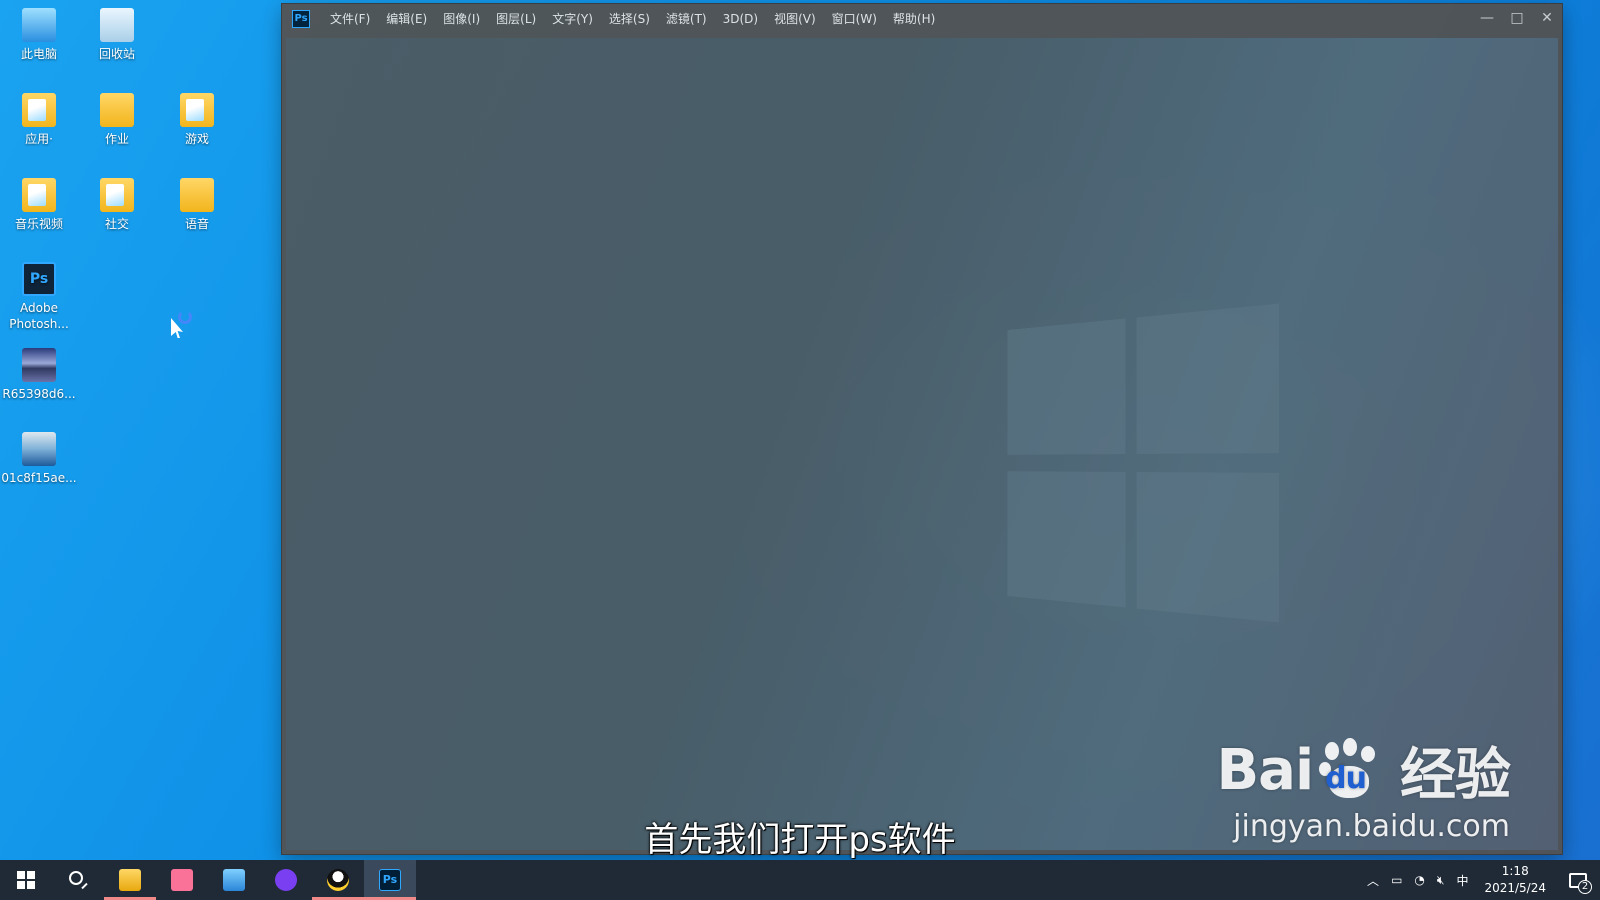  Describe the element at coordinates (39, 195) in the screenshot. I see `music-video-folder-icon` at that location.